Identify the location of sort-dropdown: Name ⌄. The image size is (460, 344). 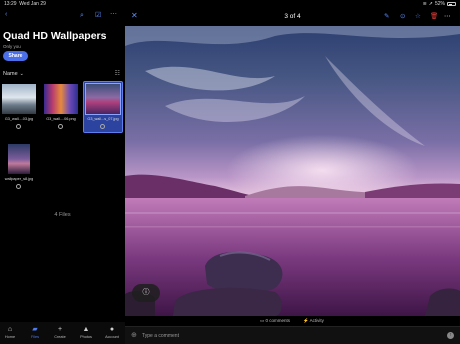
(13, 74).